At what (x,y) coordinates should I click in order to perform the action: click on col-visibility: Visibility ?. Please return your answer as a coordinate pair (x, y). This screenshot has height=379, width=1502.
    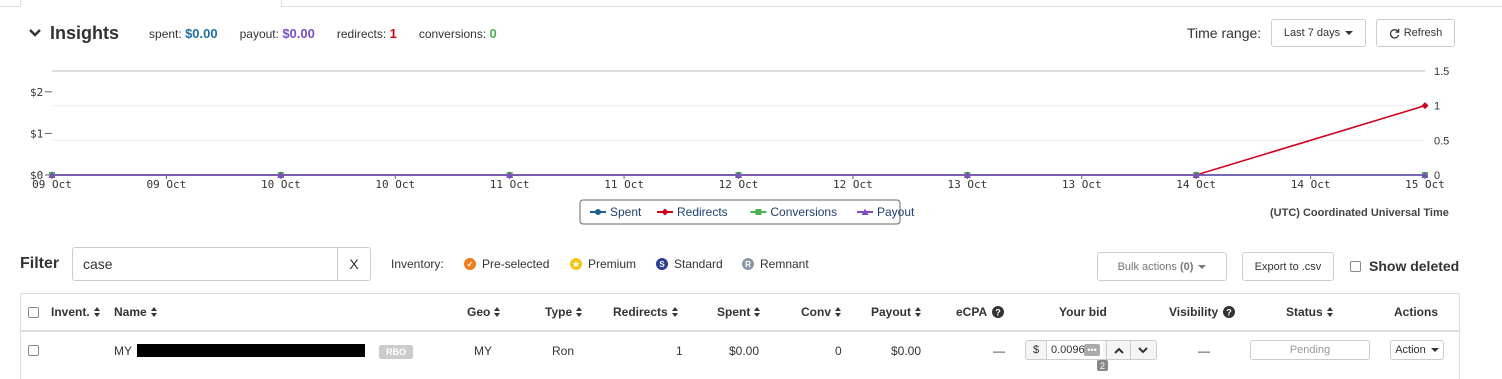
    Looking at the image, I should click on (1202, 312).